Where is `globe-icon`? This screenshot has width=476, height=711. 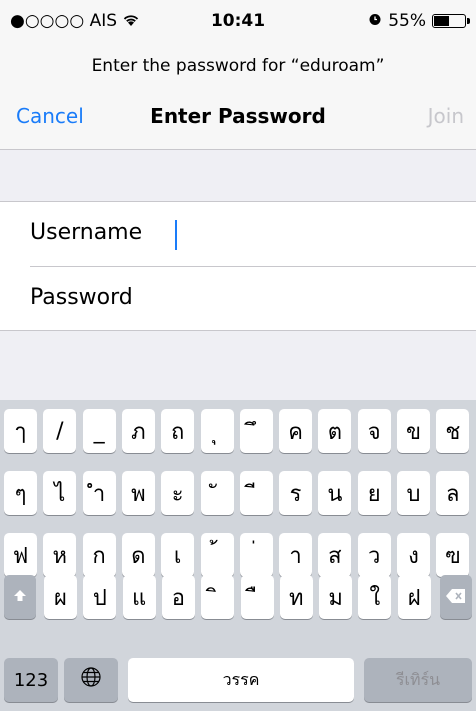 globe-icon is located at coordinates (91, 680).